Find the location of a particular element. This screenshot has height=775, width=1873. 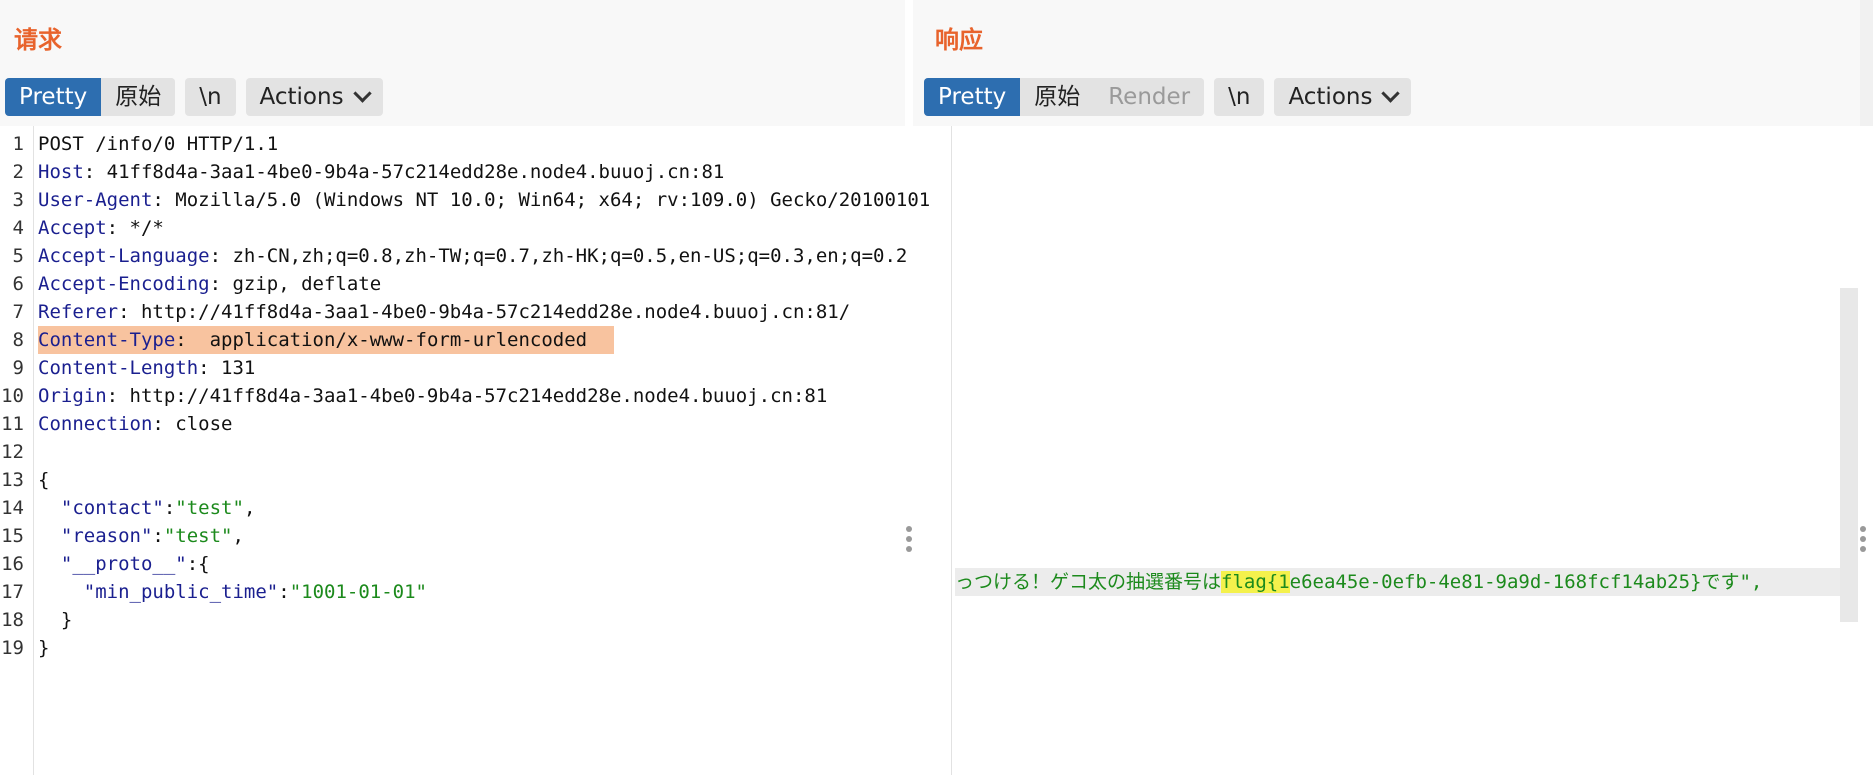

response-button-bar: Pretty 原始 Render \n Actions is located at coordinates (1168, 97).